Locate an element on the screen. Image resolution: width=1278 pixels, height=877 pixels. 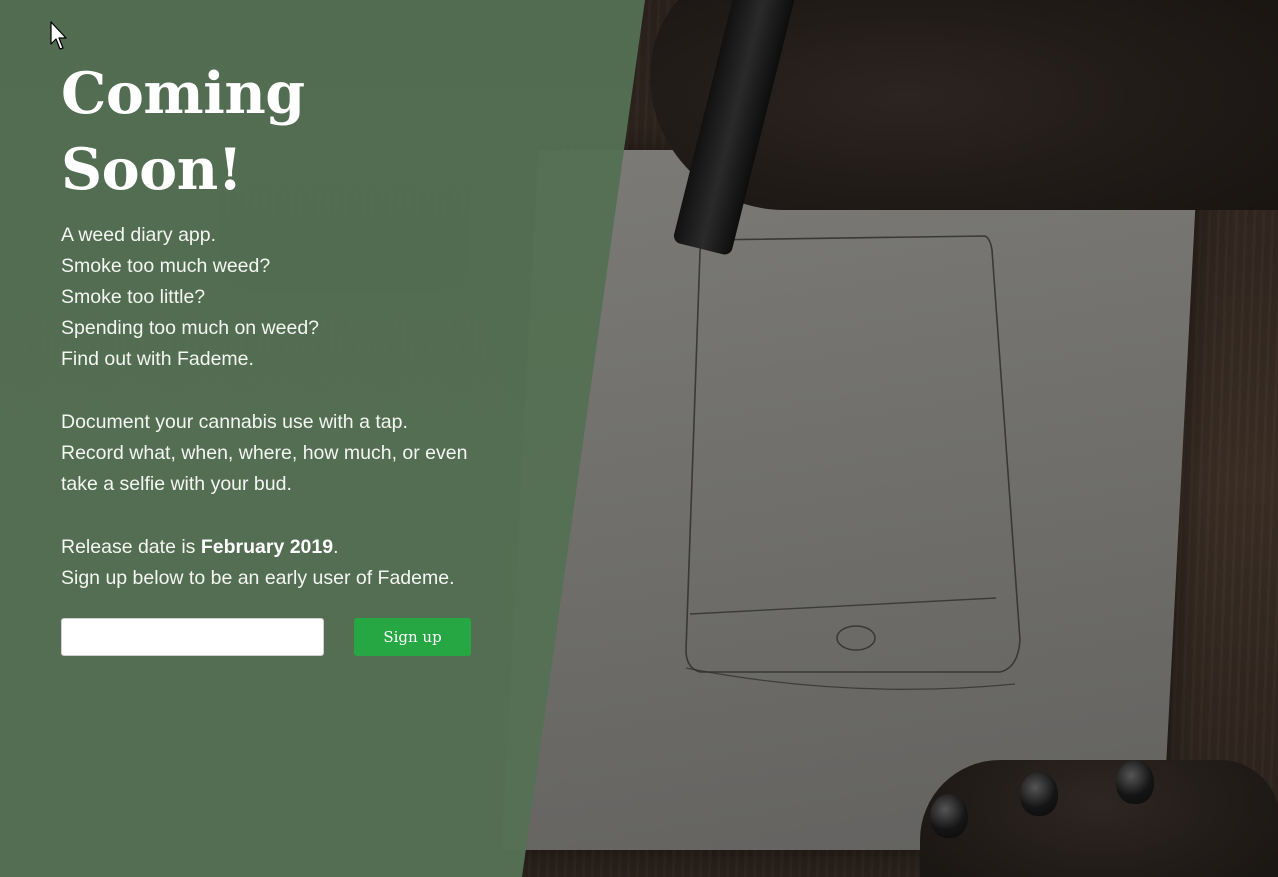
intro-line: Find out with Fademe. is located at coordinates (157, 359).